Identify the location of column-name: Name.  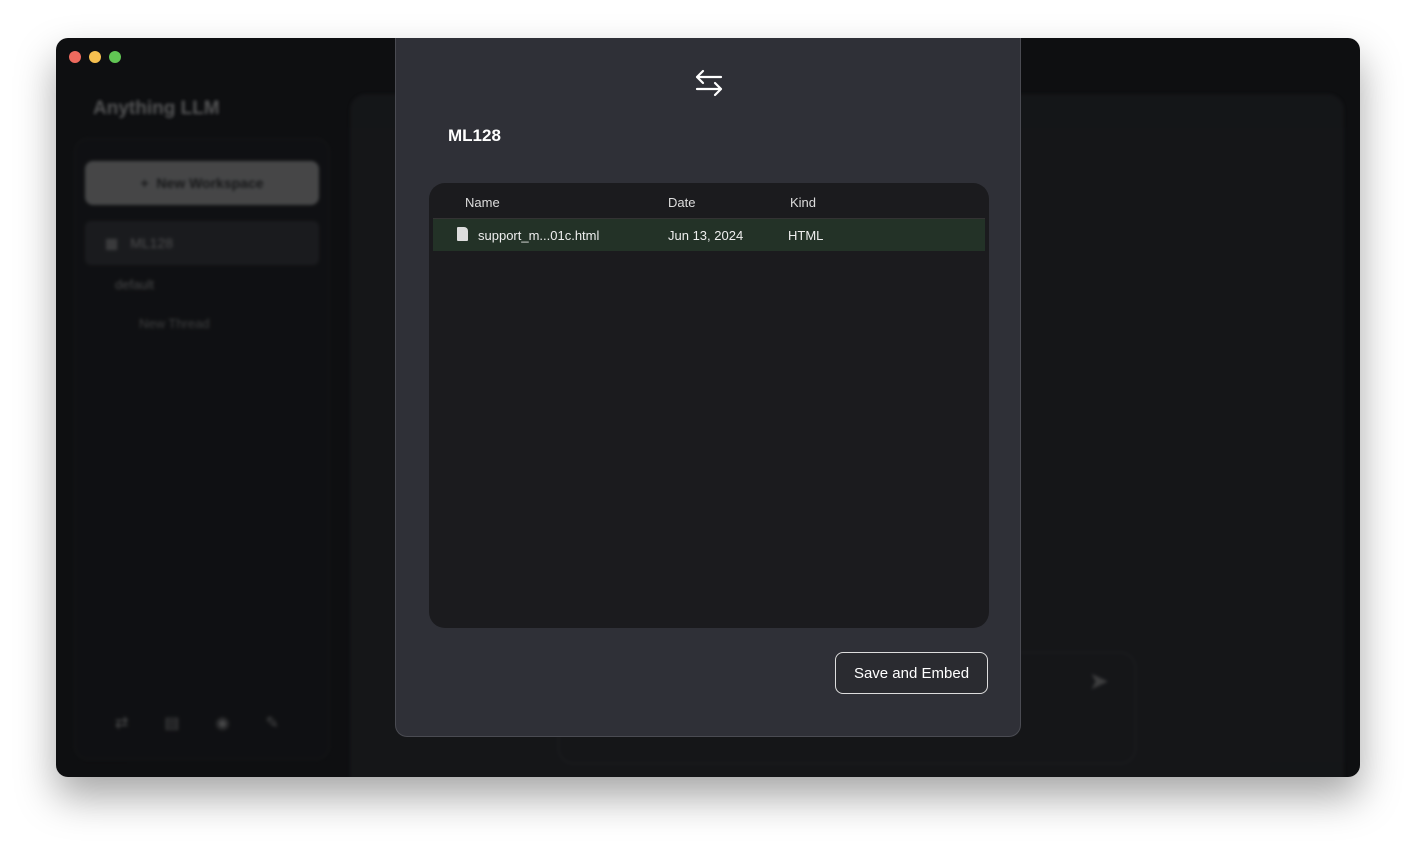
(482, 202).